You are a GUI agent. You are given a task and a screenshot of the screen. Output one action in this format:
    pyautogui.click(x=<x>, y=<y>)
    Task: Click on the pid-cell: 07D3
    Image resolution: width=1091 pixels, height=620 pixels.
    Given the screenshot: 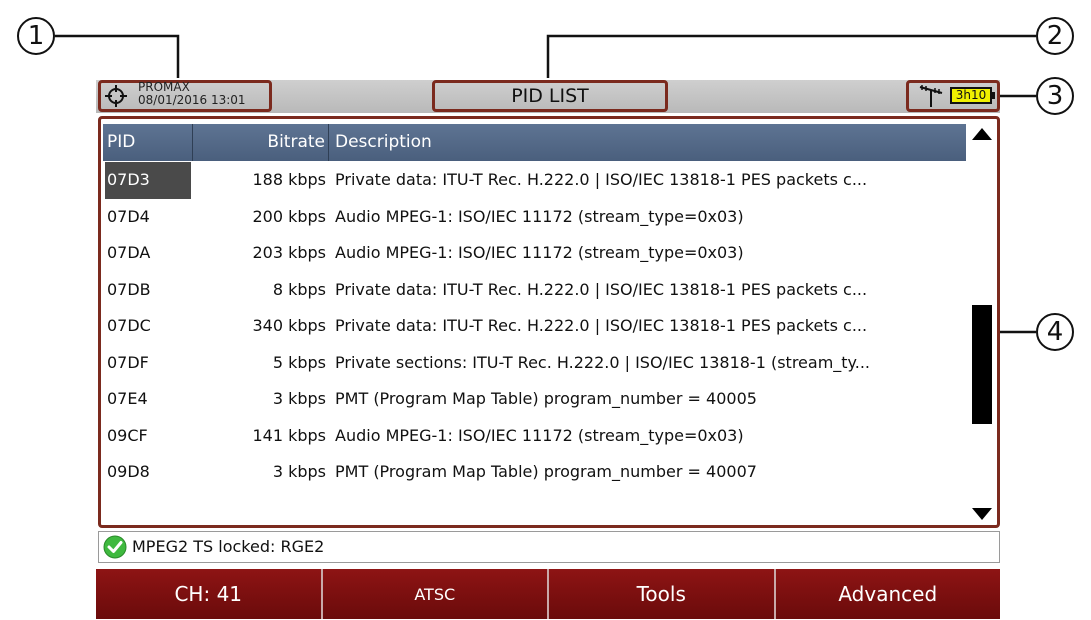 What is the action you would take?
    pyautogui.click(x=148, y=180)
    